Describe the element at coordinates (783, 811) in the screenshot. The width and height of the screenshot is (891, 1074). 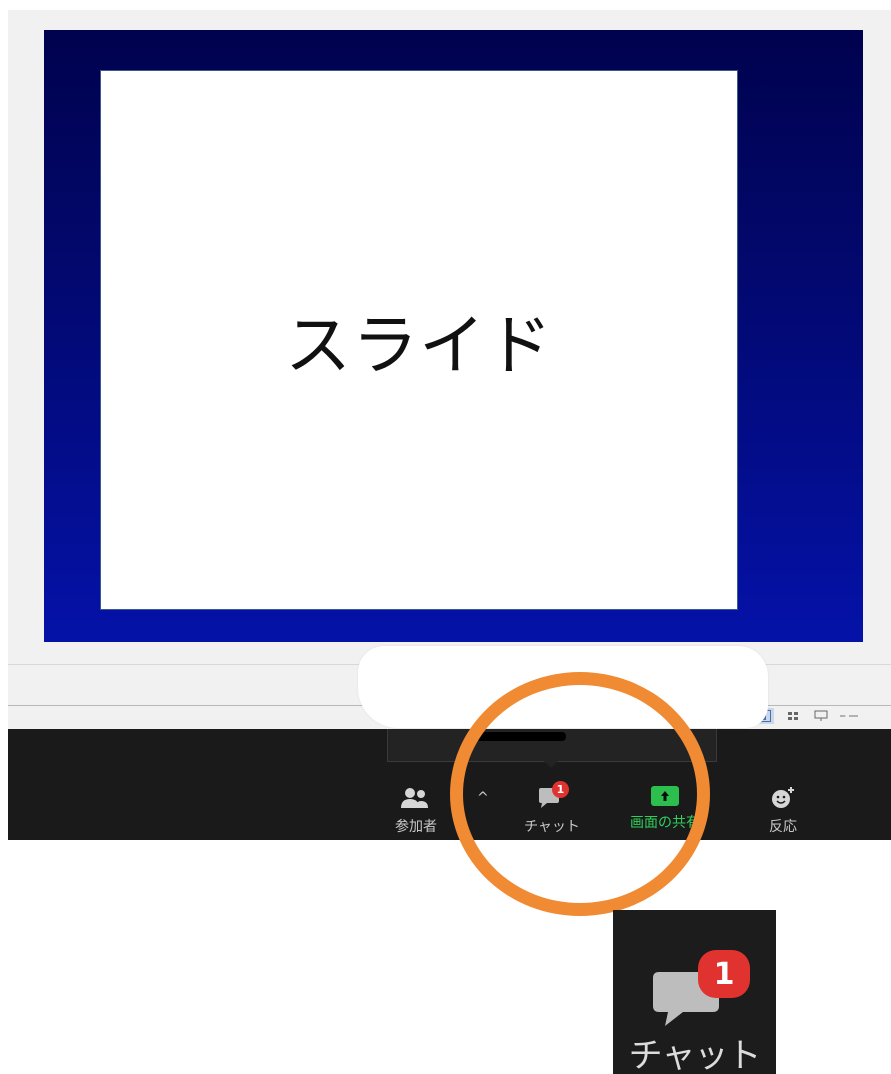
I see `reactions-button: 反応` at that location.